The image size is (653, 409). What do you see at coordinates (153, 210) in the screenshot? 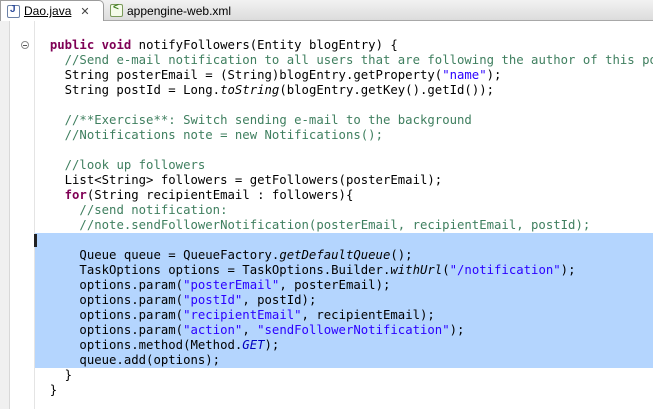
I see `code-token: //send notification:` at bounding box center [153, 210].